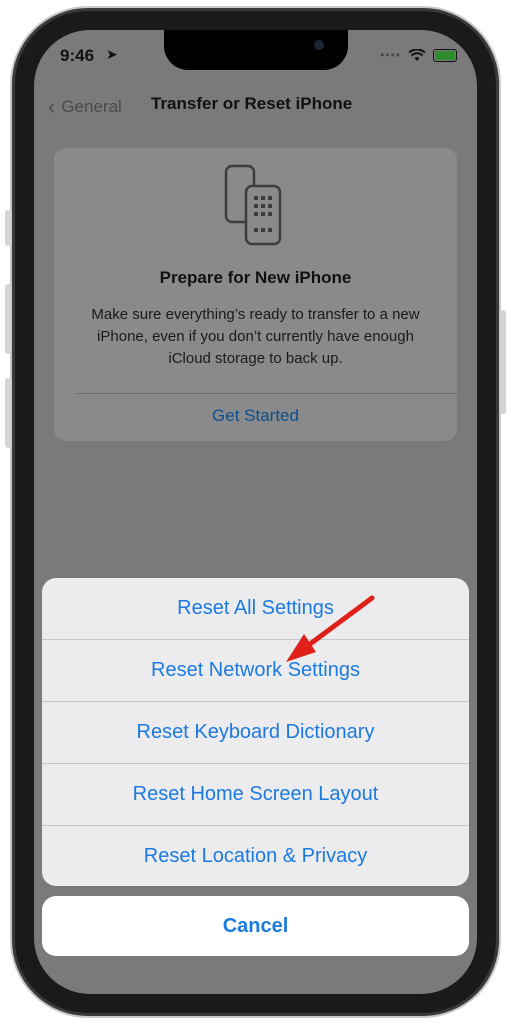 The height and width of the screenshot is (1024, 511). What do you see at coordinates (253, 205) in the screenshot?
I see `transfer-phones-icon` at bounding box center [253, 205].